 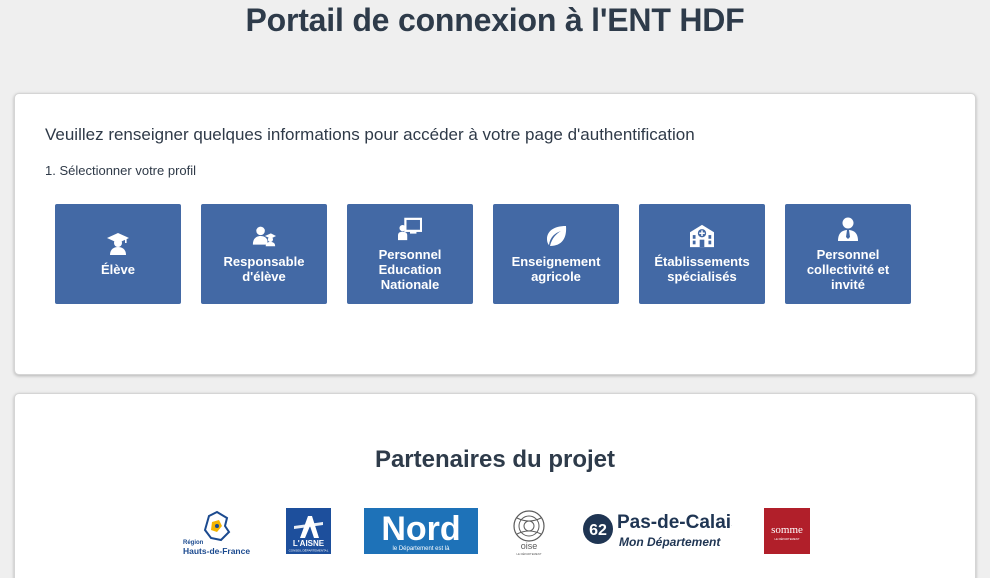 I want to click on profile-label: Élève, so click(x=118, y=269).